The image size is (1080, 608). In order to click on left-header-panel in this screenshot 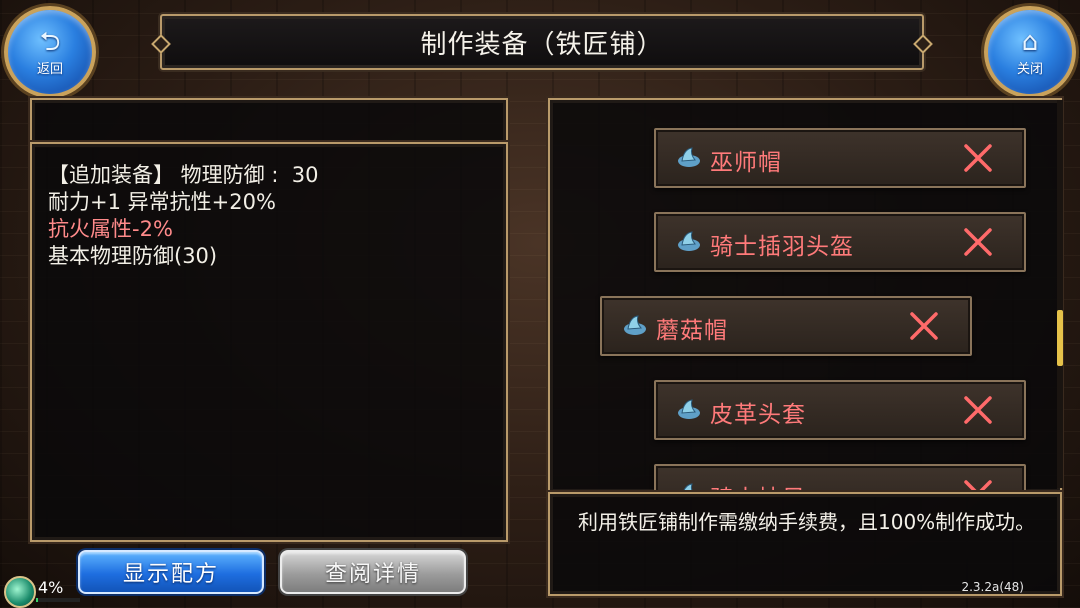, I will do `click(269, 122)`.